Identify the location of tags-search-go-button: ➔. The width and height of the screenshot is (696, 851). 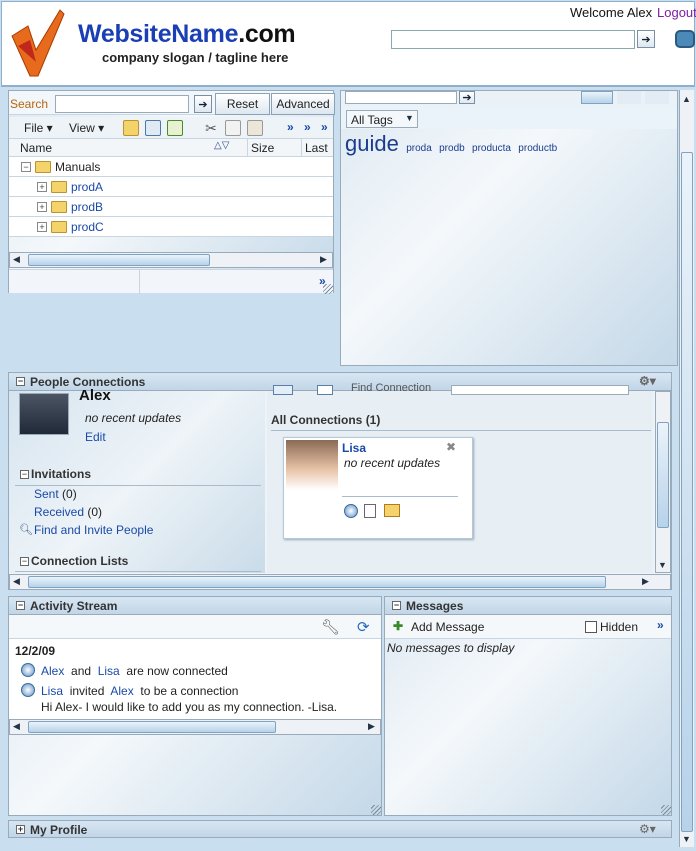
(467, 97).